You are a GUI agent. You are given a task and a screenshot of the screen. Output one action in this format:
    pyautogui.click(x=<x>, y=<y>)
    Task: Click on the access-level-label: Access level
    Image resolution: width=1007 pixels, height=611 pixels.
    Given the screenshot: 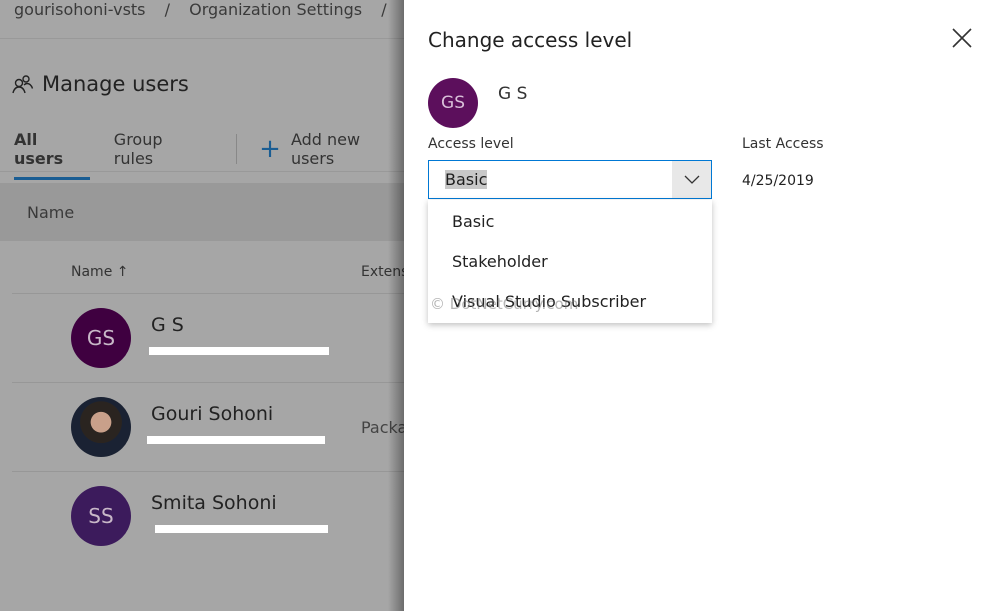 What is the action you would take?
    pyautogui.click(x=471, y=144)
    